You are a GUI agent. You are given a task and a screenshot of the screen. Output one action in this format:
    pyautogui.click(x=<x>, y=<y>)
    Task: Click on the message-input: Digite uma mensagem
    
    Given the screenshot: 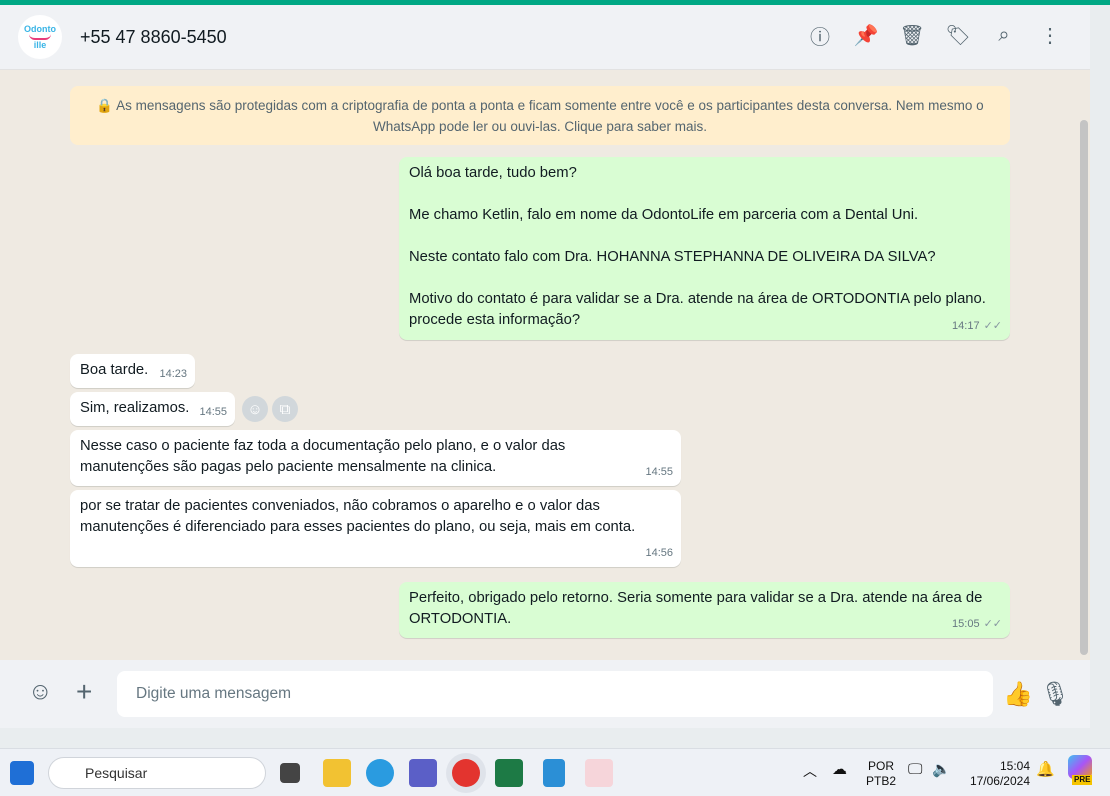 What is the action you would take?
    pyautogui.click(x=555, y=694)
    